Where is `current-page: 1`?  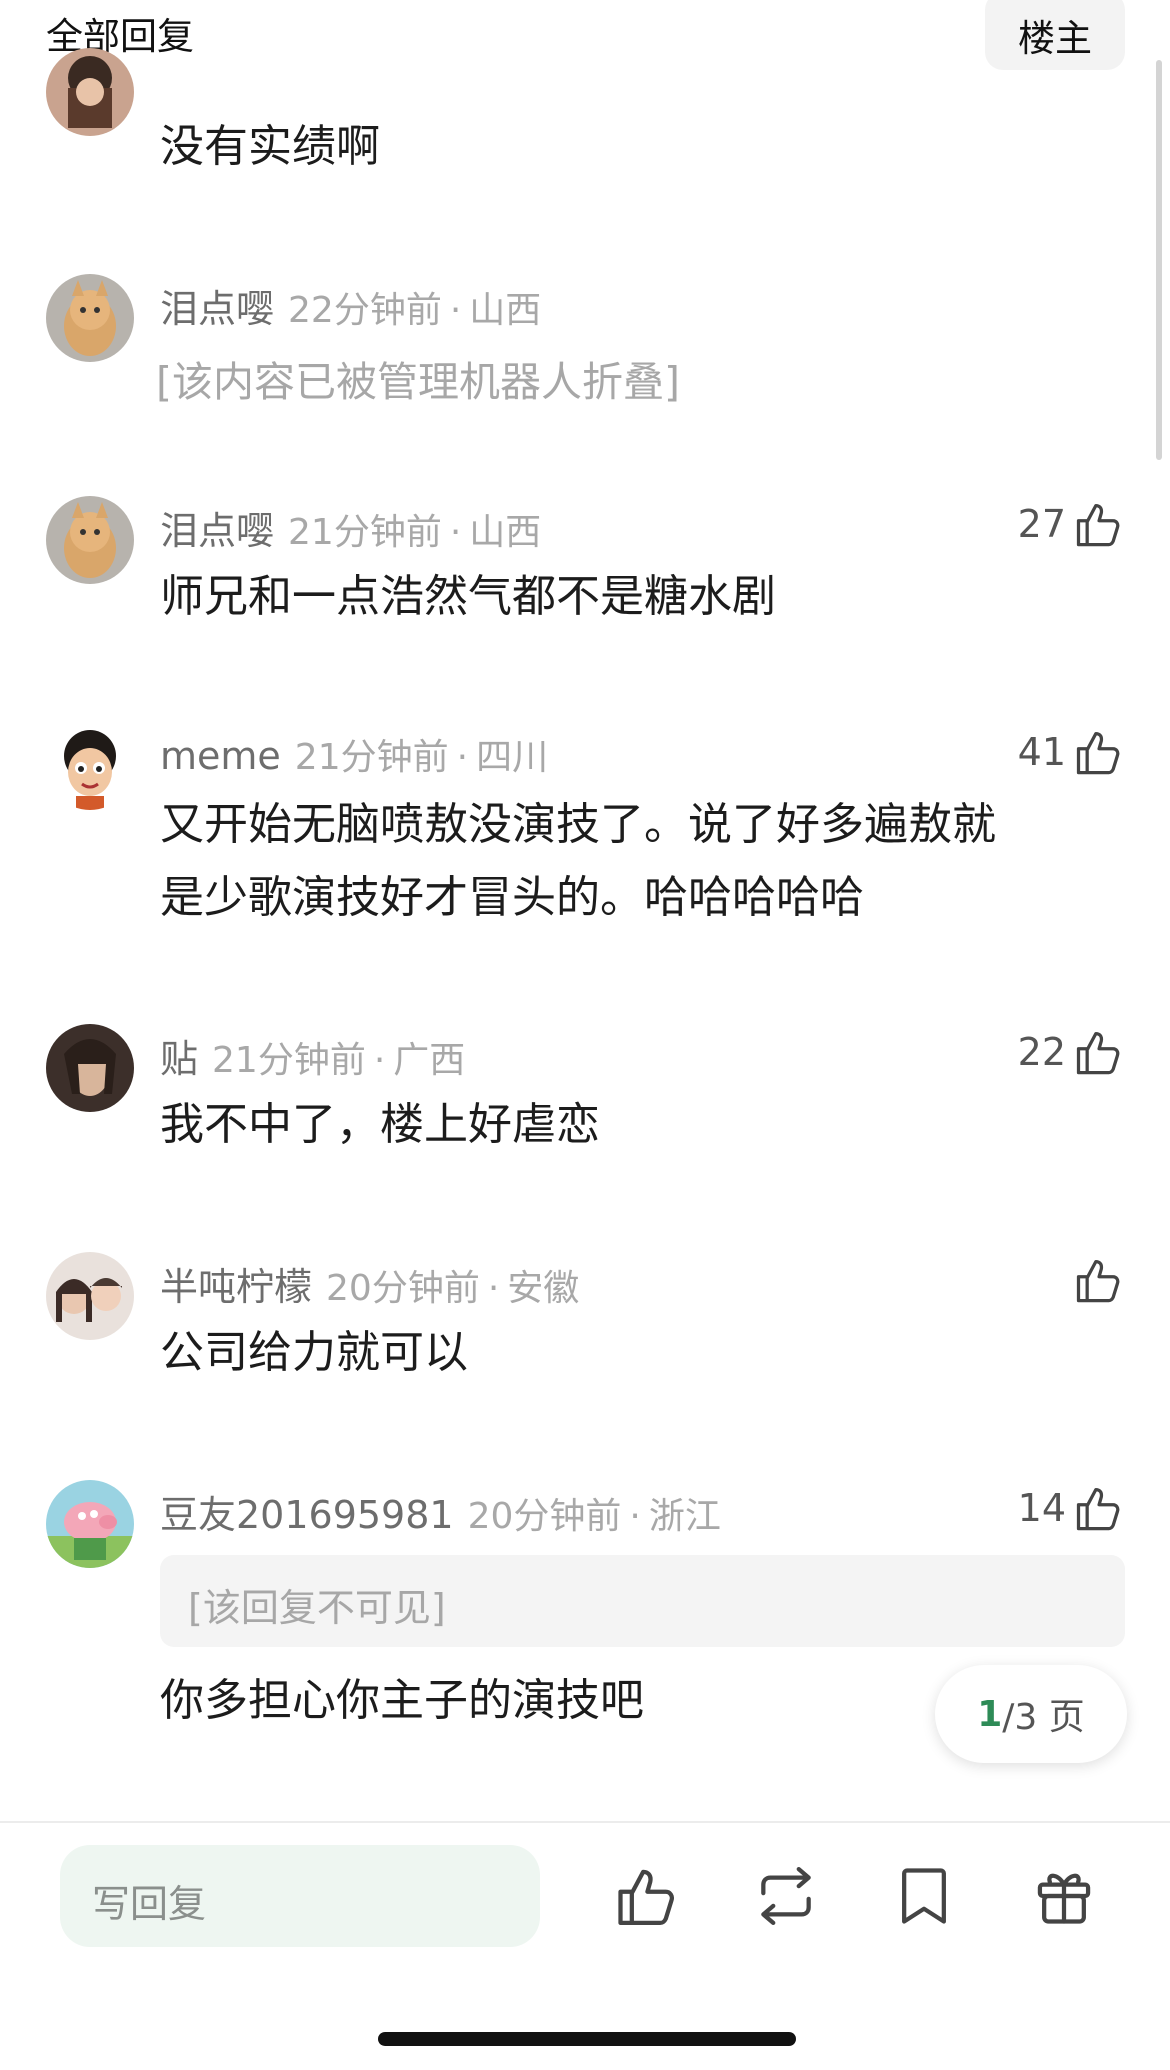
current-page: 1 is located at coordinates (990, 1714).